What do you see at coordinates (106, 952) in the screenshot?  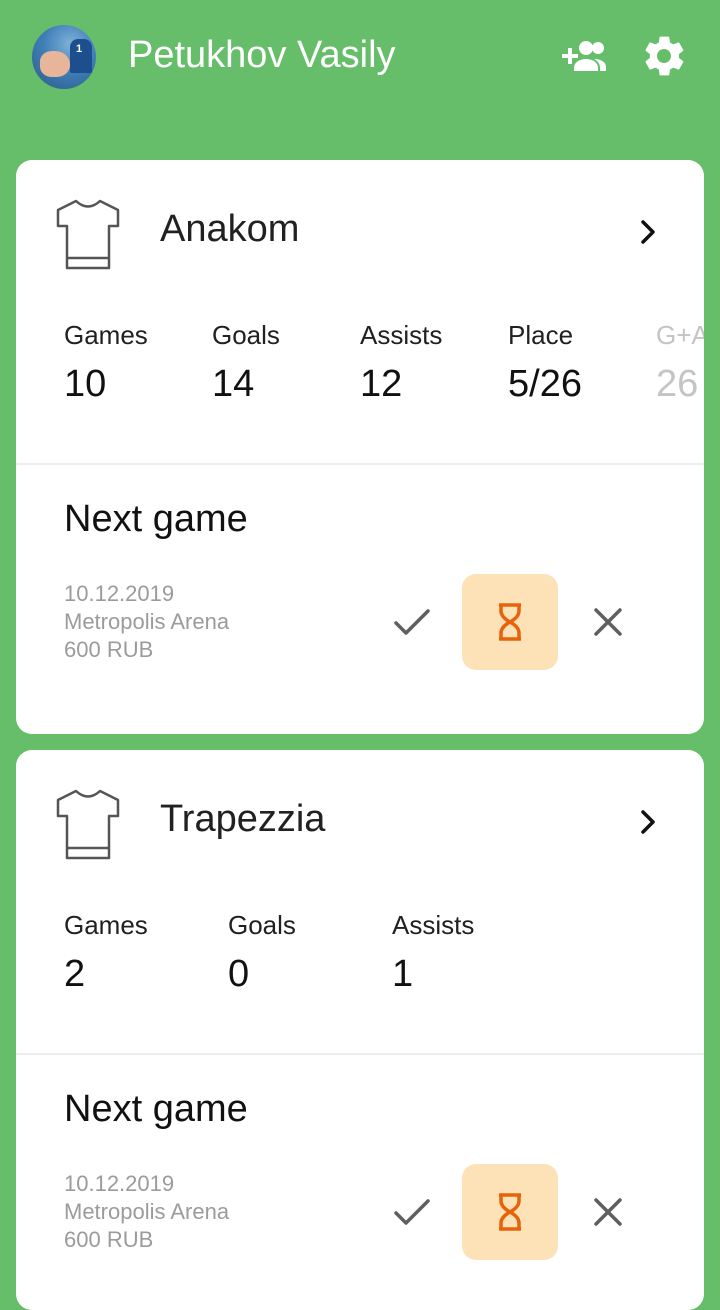 I see `stat-games: Games 2` at bounding box center [106, 952].